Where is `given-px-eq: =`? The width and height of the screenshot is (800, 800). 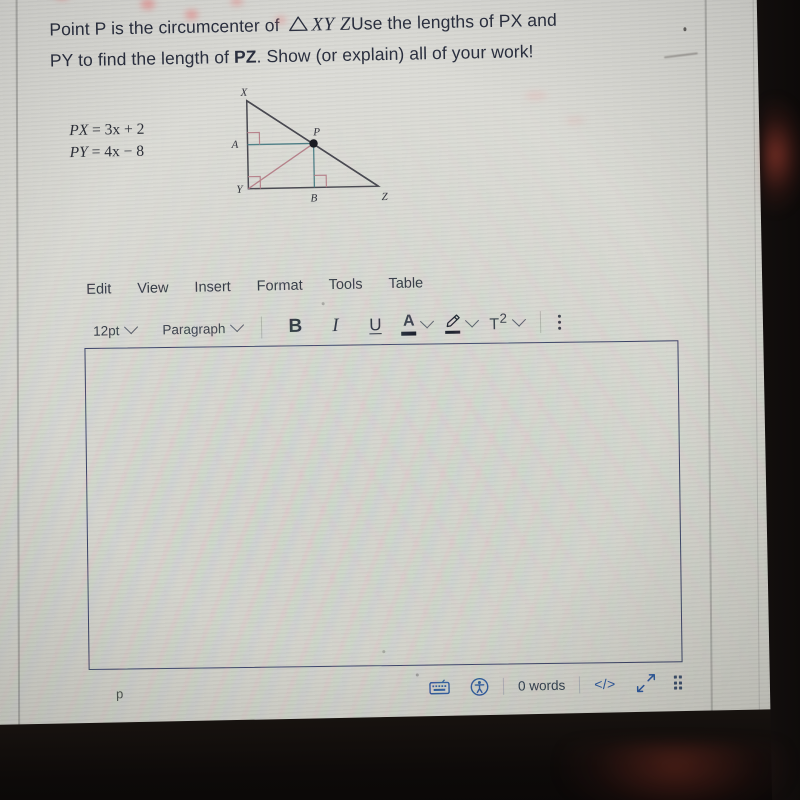 given-px-eq: = is located at coordinates (96, 130).